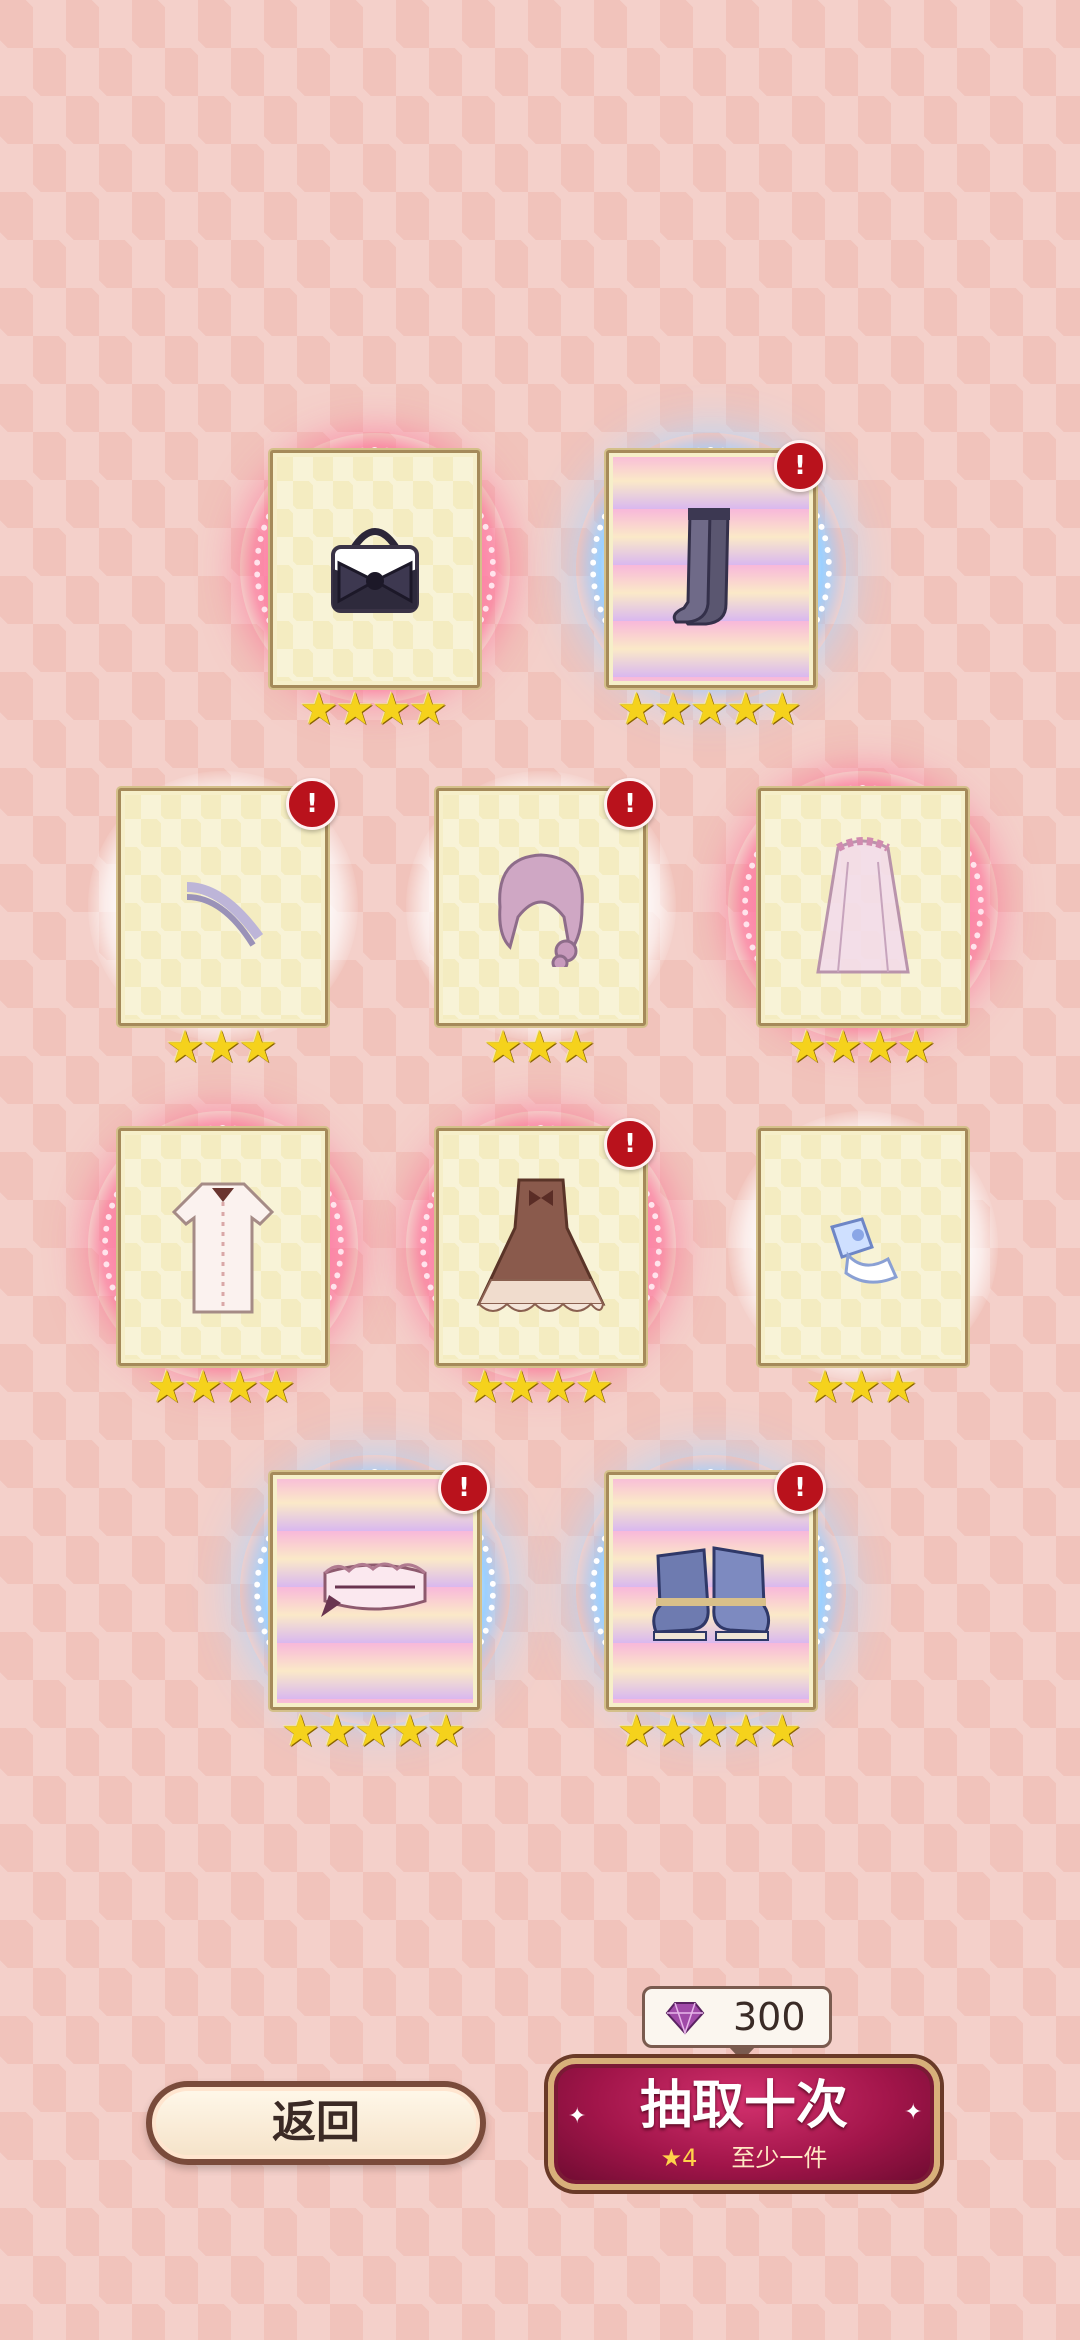 This screenshot has height=2340, width=1080. Describe the element at coordinates (541, 1245) in the screenshot. I see `dress-icon` at that location.